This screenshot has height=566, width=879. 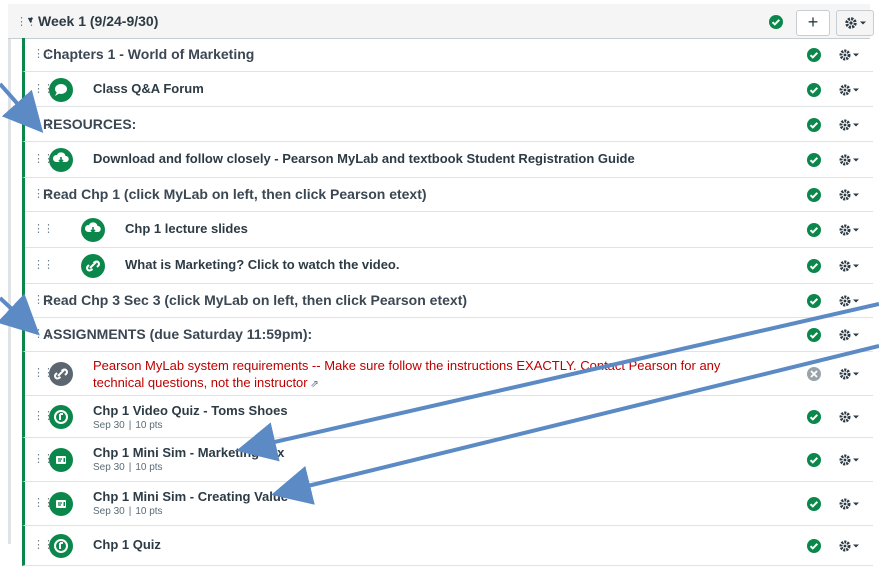 What do you see at coordinates (447, 55) in the screenshot?
I see `module-item-row: ⋮⋮ Chapters 1 - World of Marketing` at bounding box center [447, 55].